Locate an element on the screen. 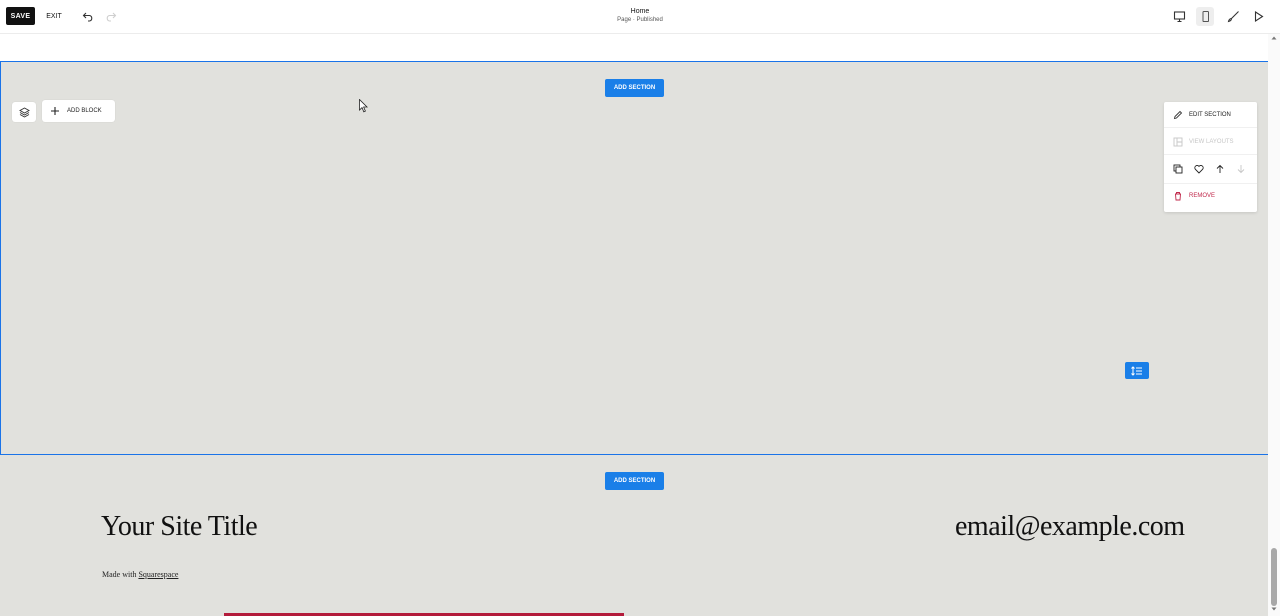 The height and width of the screenshot is (616, 1280). exit-button: EXIT is located at coordinates (54, 16).